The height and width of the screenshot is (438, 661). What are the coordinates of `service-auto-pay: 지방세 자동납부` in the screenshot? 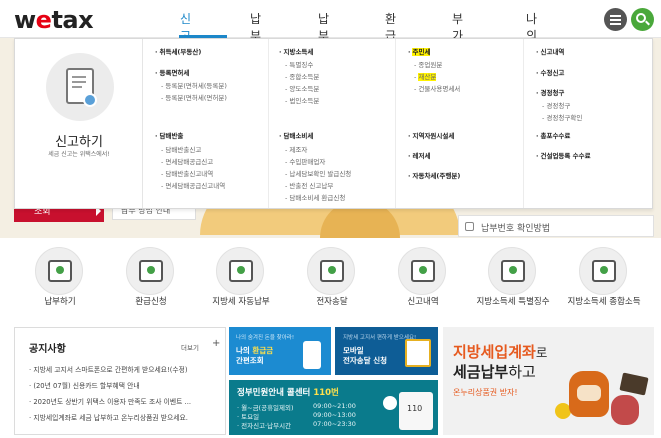 It's located at (241, 284).